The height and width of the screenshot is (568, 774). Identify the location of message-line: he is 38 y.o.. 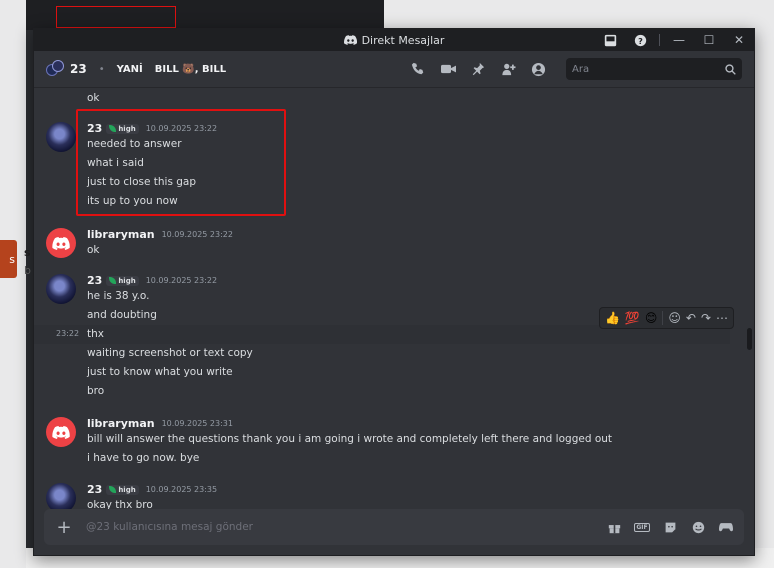
(118, 296).